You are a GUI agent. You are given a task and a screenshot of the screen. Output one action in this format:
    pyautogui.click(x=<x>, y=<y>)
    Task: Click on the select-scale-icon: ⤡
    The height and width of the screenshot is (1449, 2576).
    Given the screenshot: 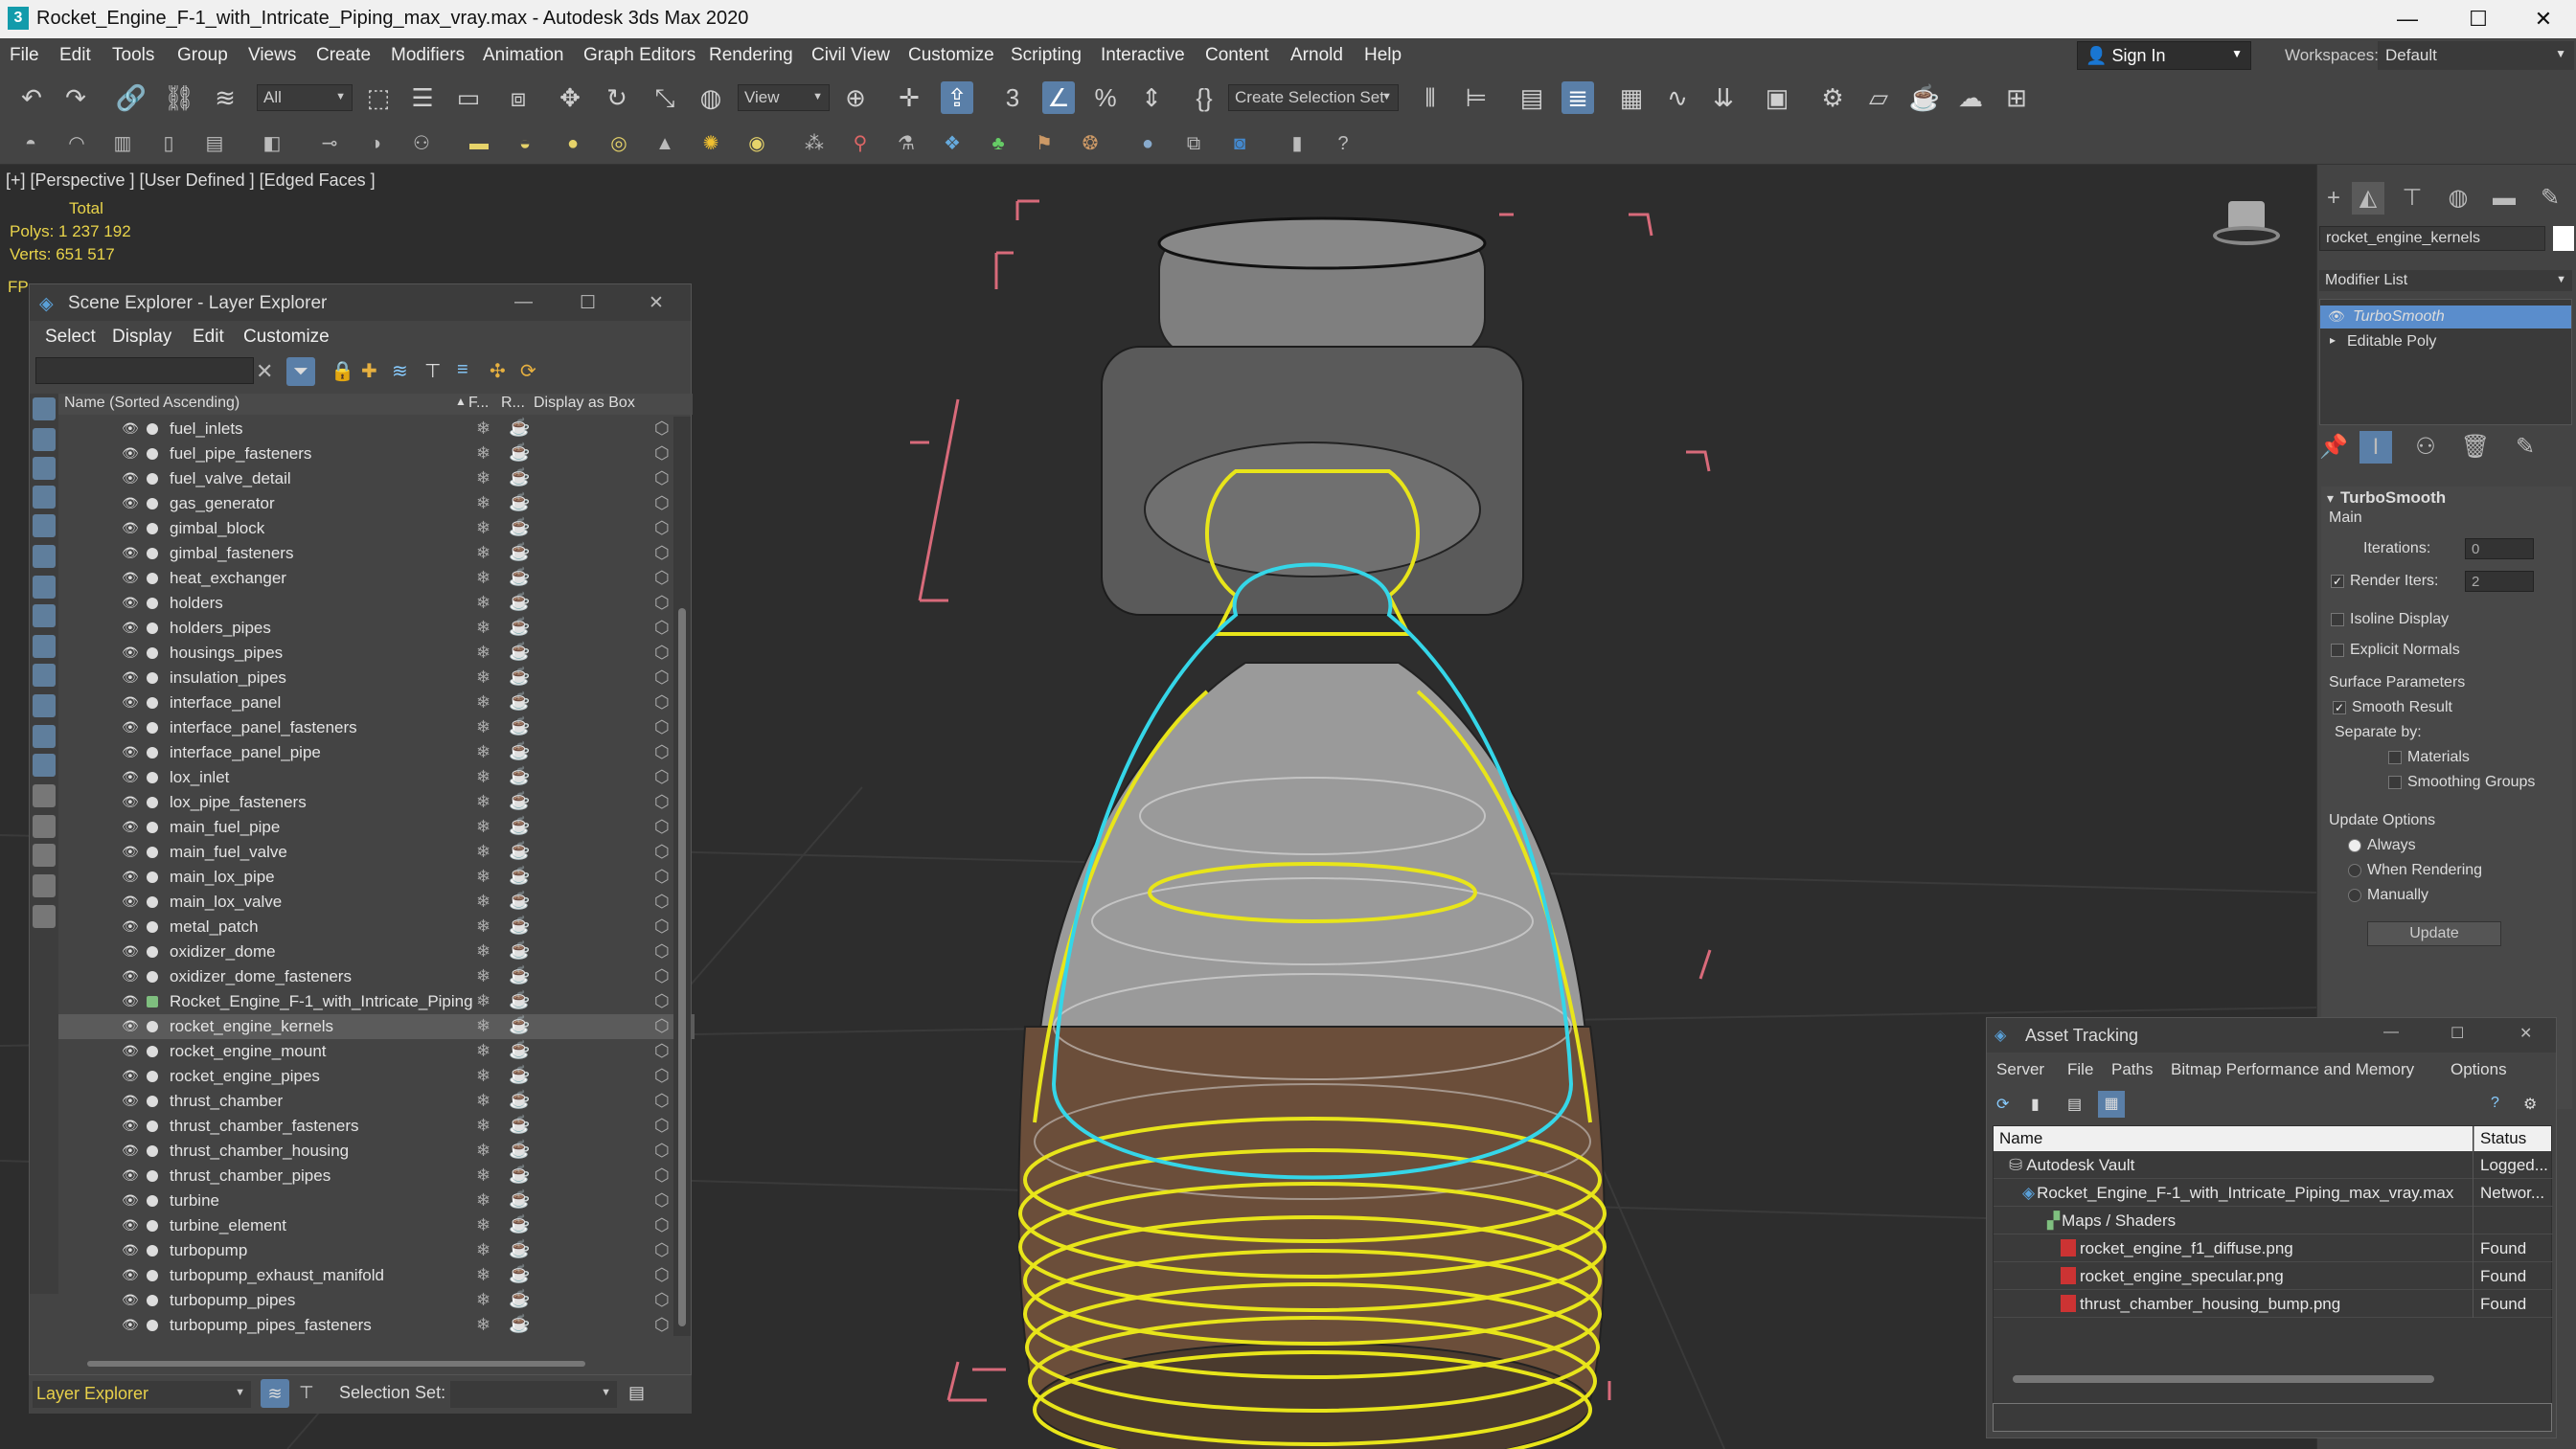 What is the action you would take?
    pyautogui.click(x=665, y=97)
    